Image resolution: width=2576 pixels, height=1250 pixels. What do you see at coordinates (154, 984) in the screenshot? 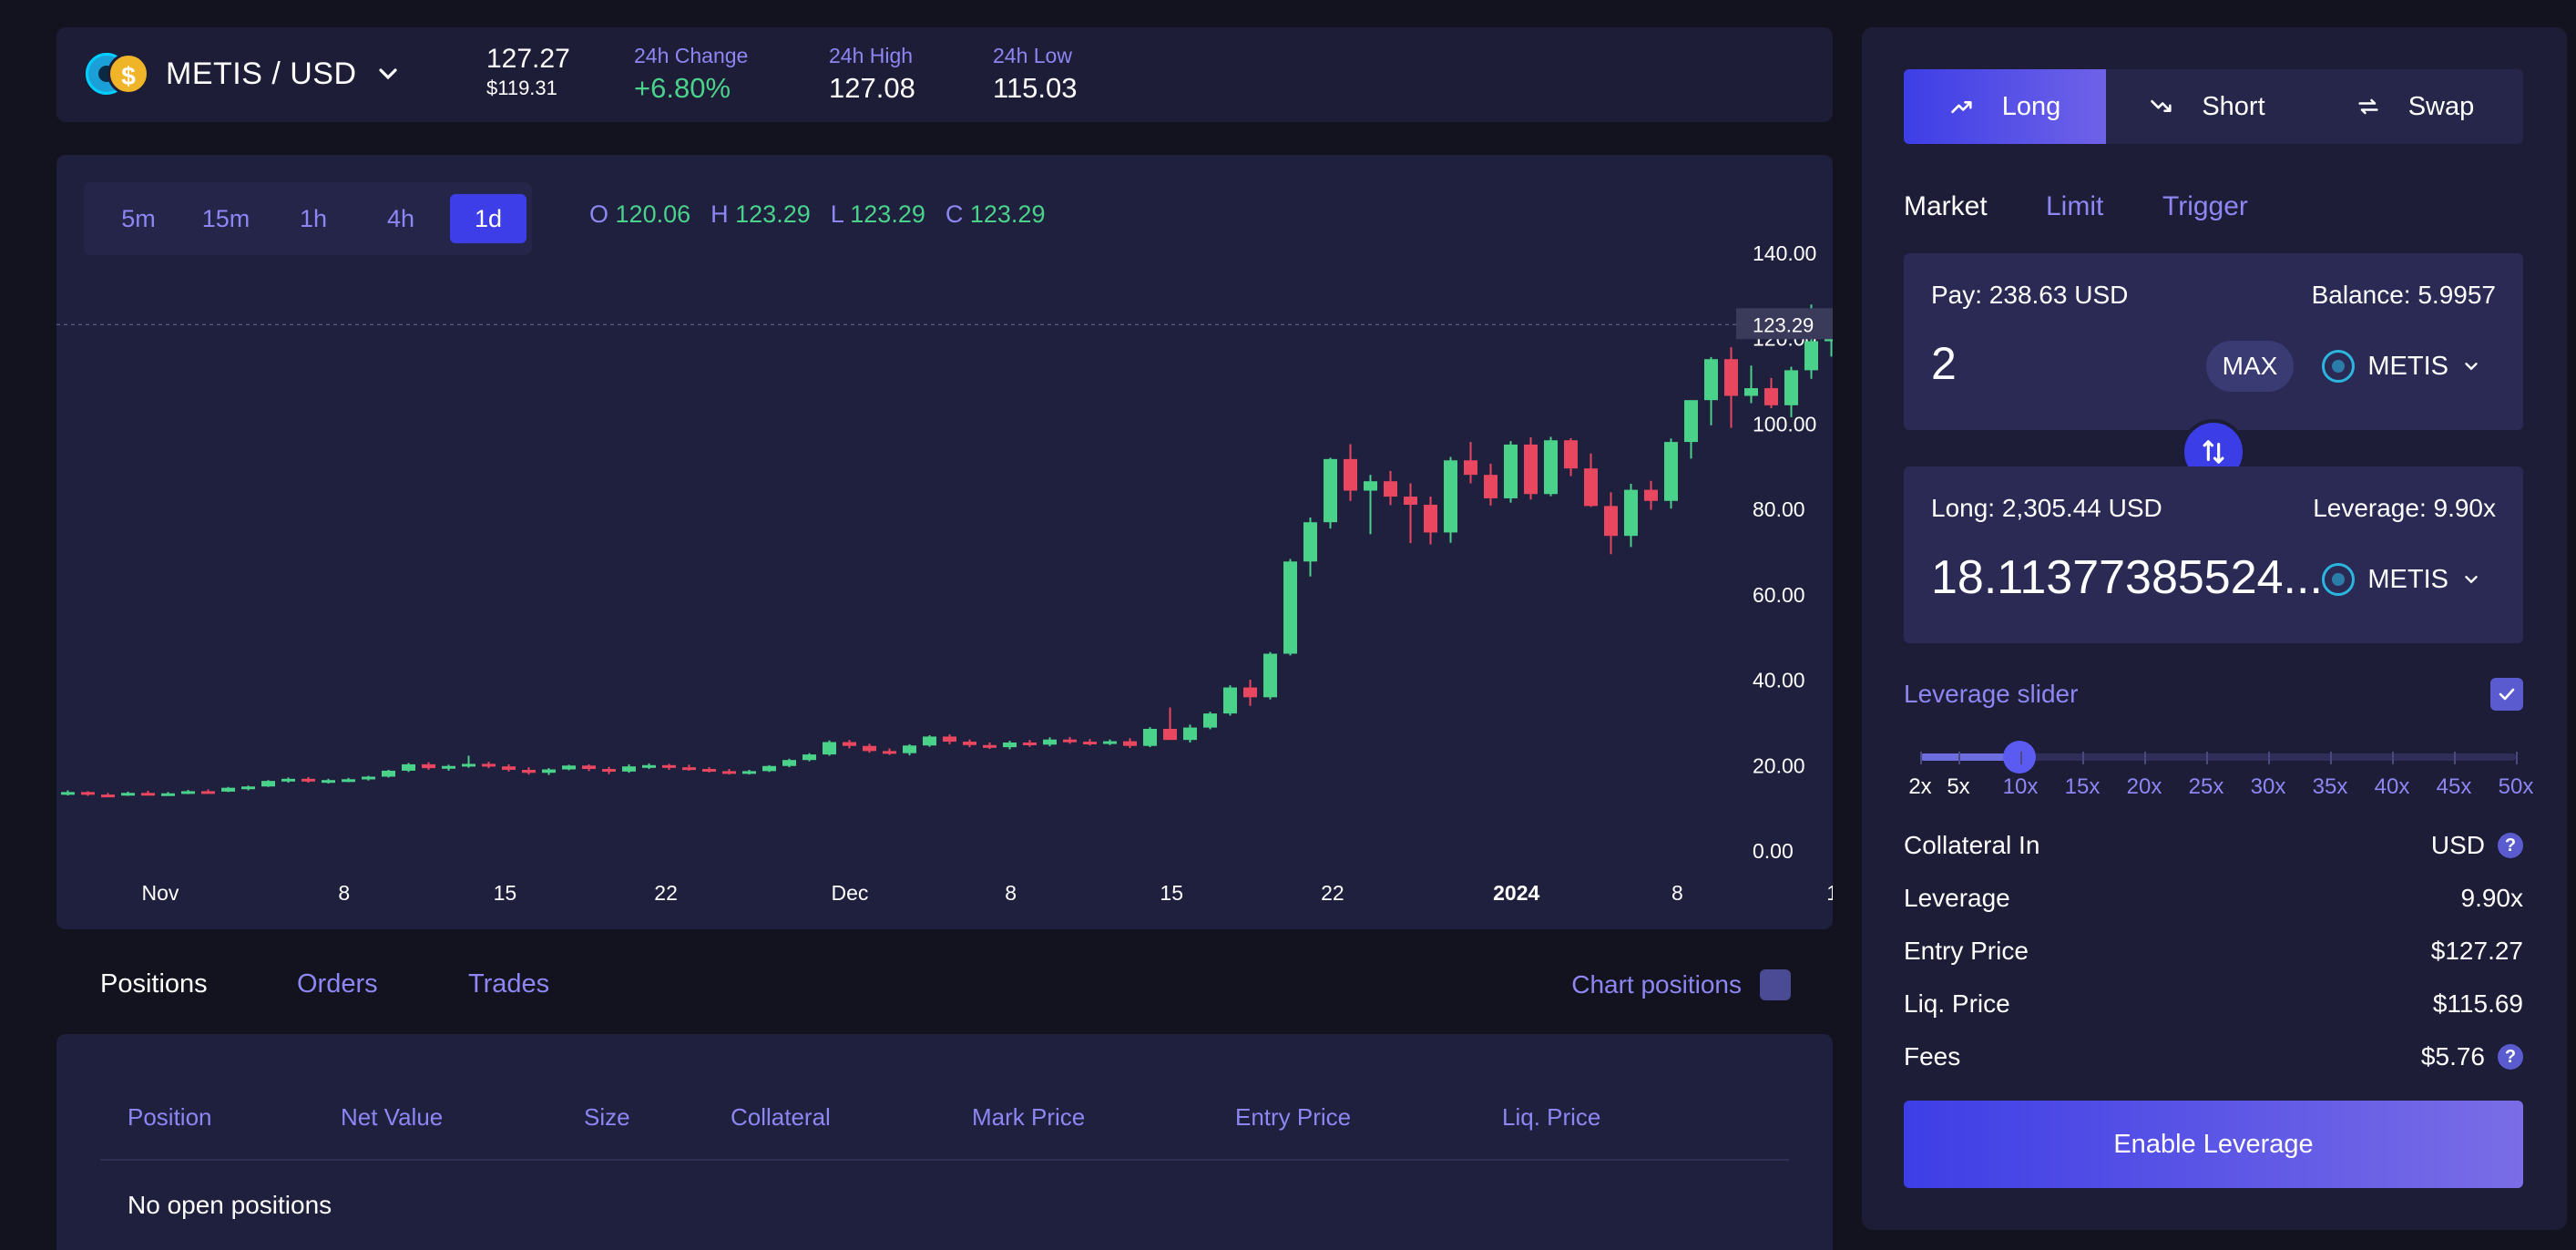
I see `tab-positions: Positions` at bounding box center [154, 984].